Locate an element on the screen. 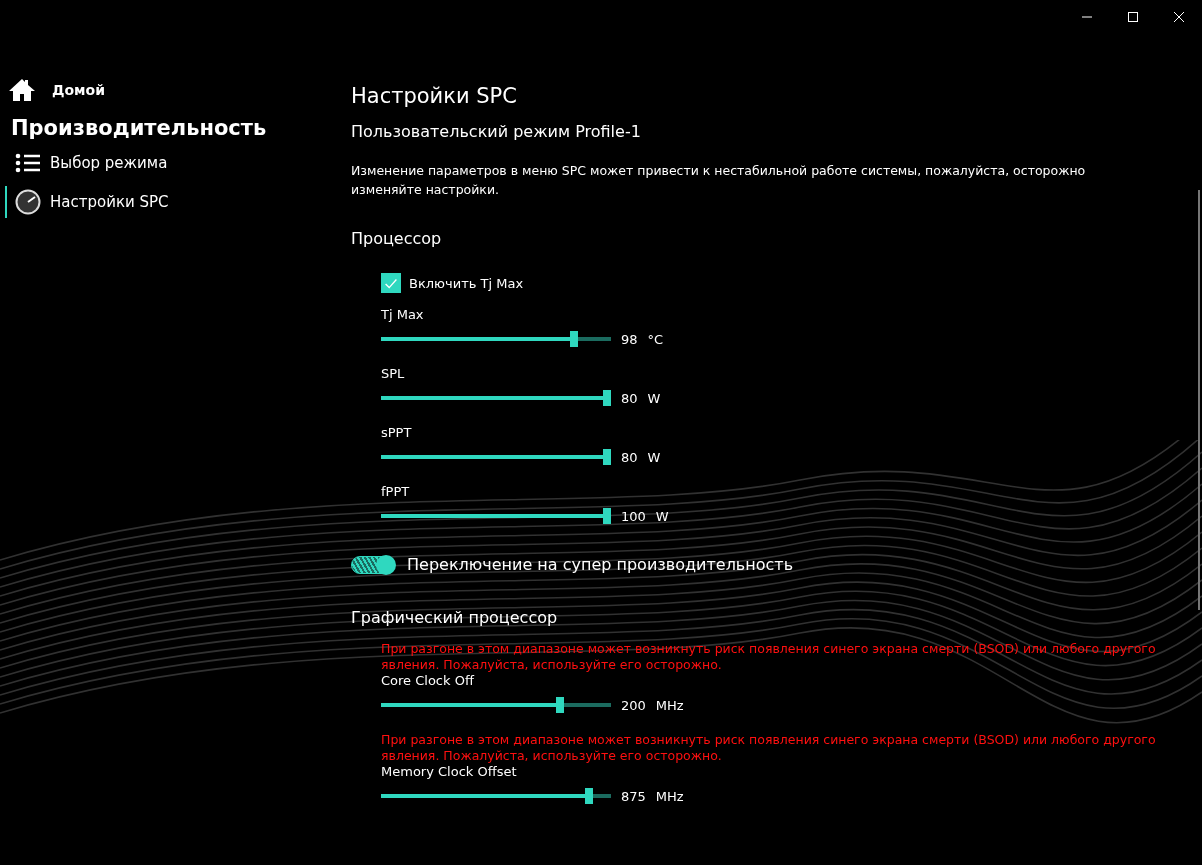  slider-label: SPL is located at coordinates (393, 373).